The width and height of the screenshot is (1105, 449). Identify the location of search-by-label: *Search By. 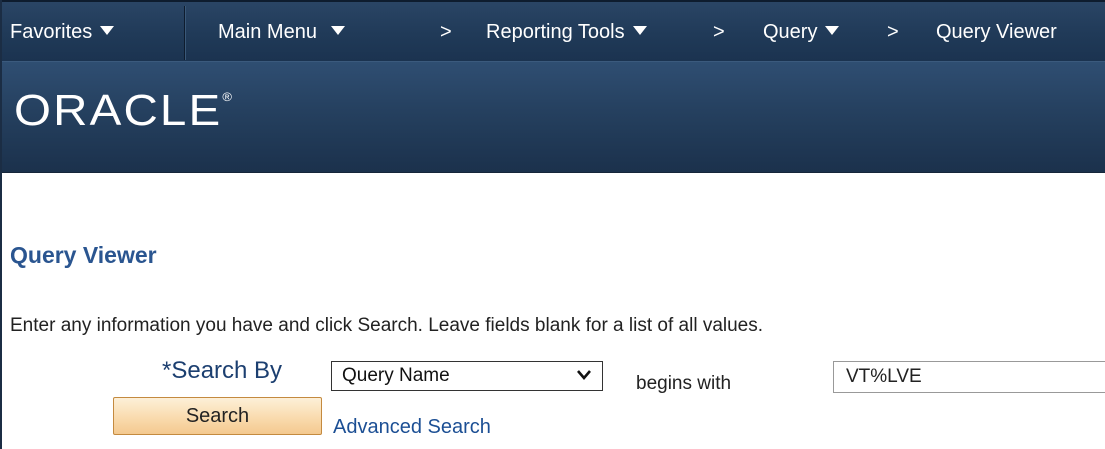
(222, 370).